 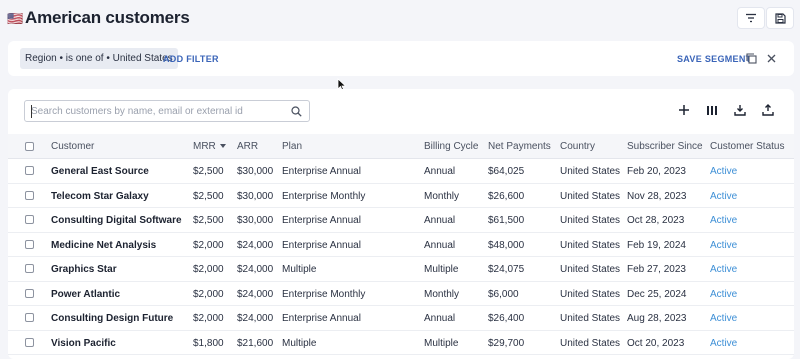 I want to click on customer-name: Consulting Design Future, so click(x=112, y=318).